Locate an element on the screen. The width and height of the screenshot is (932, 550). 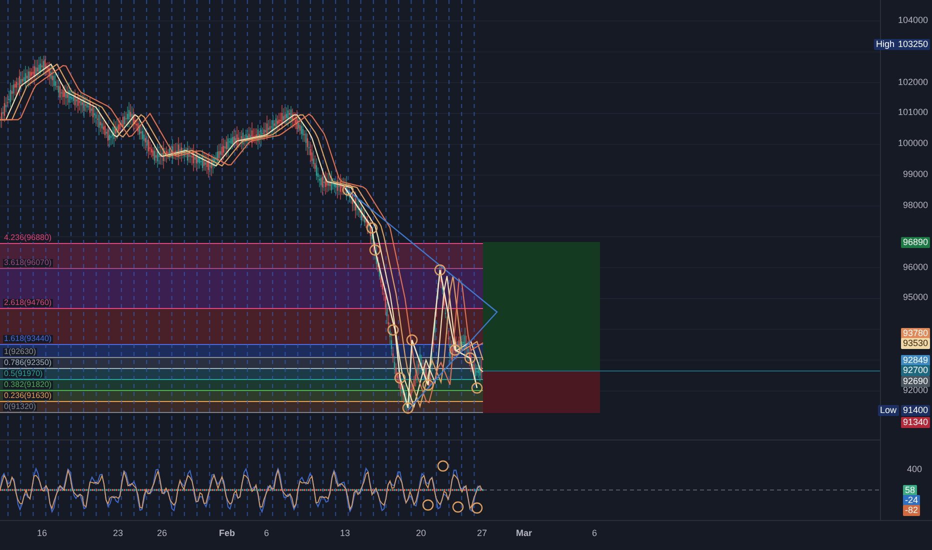
price-tag: 91340 is located at coordinates (915, 422).